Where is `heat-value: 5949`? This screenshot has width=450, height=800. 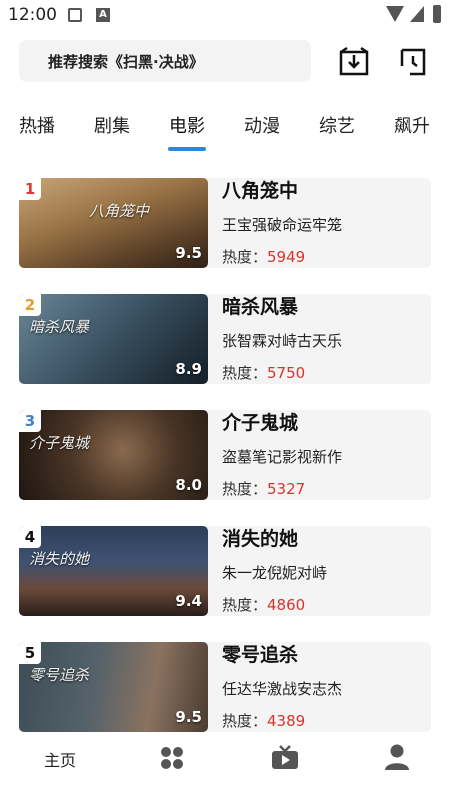
heat-value: 5949 is located at coordinates (286, 257).